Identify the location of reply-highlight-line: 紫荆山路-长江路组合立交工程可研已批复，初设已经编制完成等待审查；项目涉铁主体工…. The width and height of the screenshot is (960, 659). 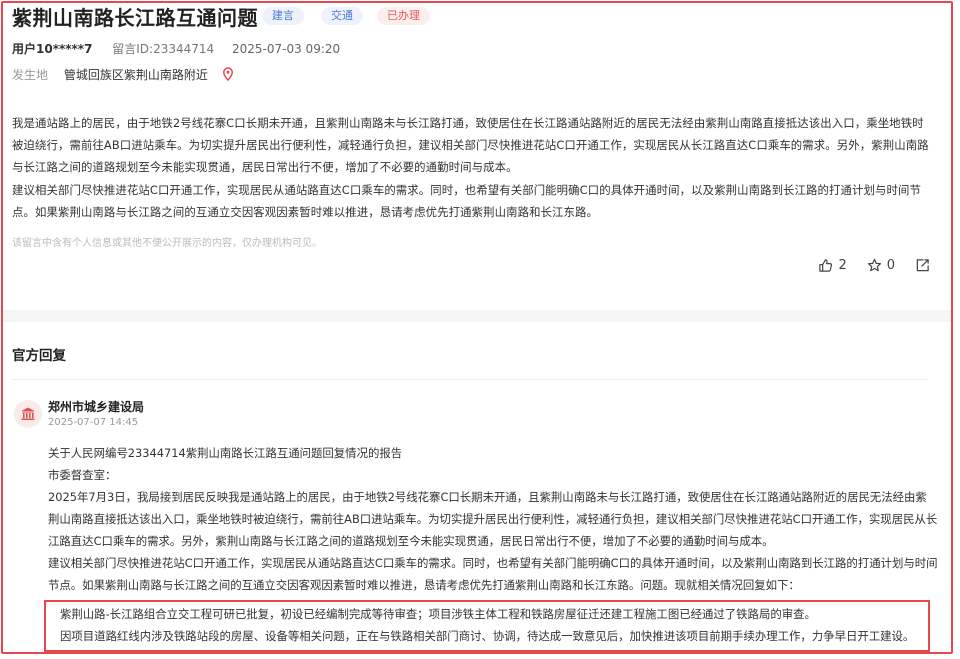
(438, 614).